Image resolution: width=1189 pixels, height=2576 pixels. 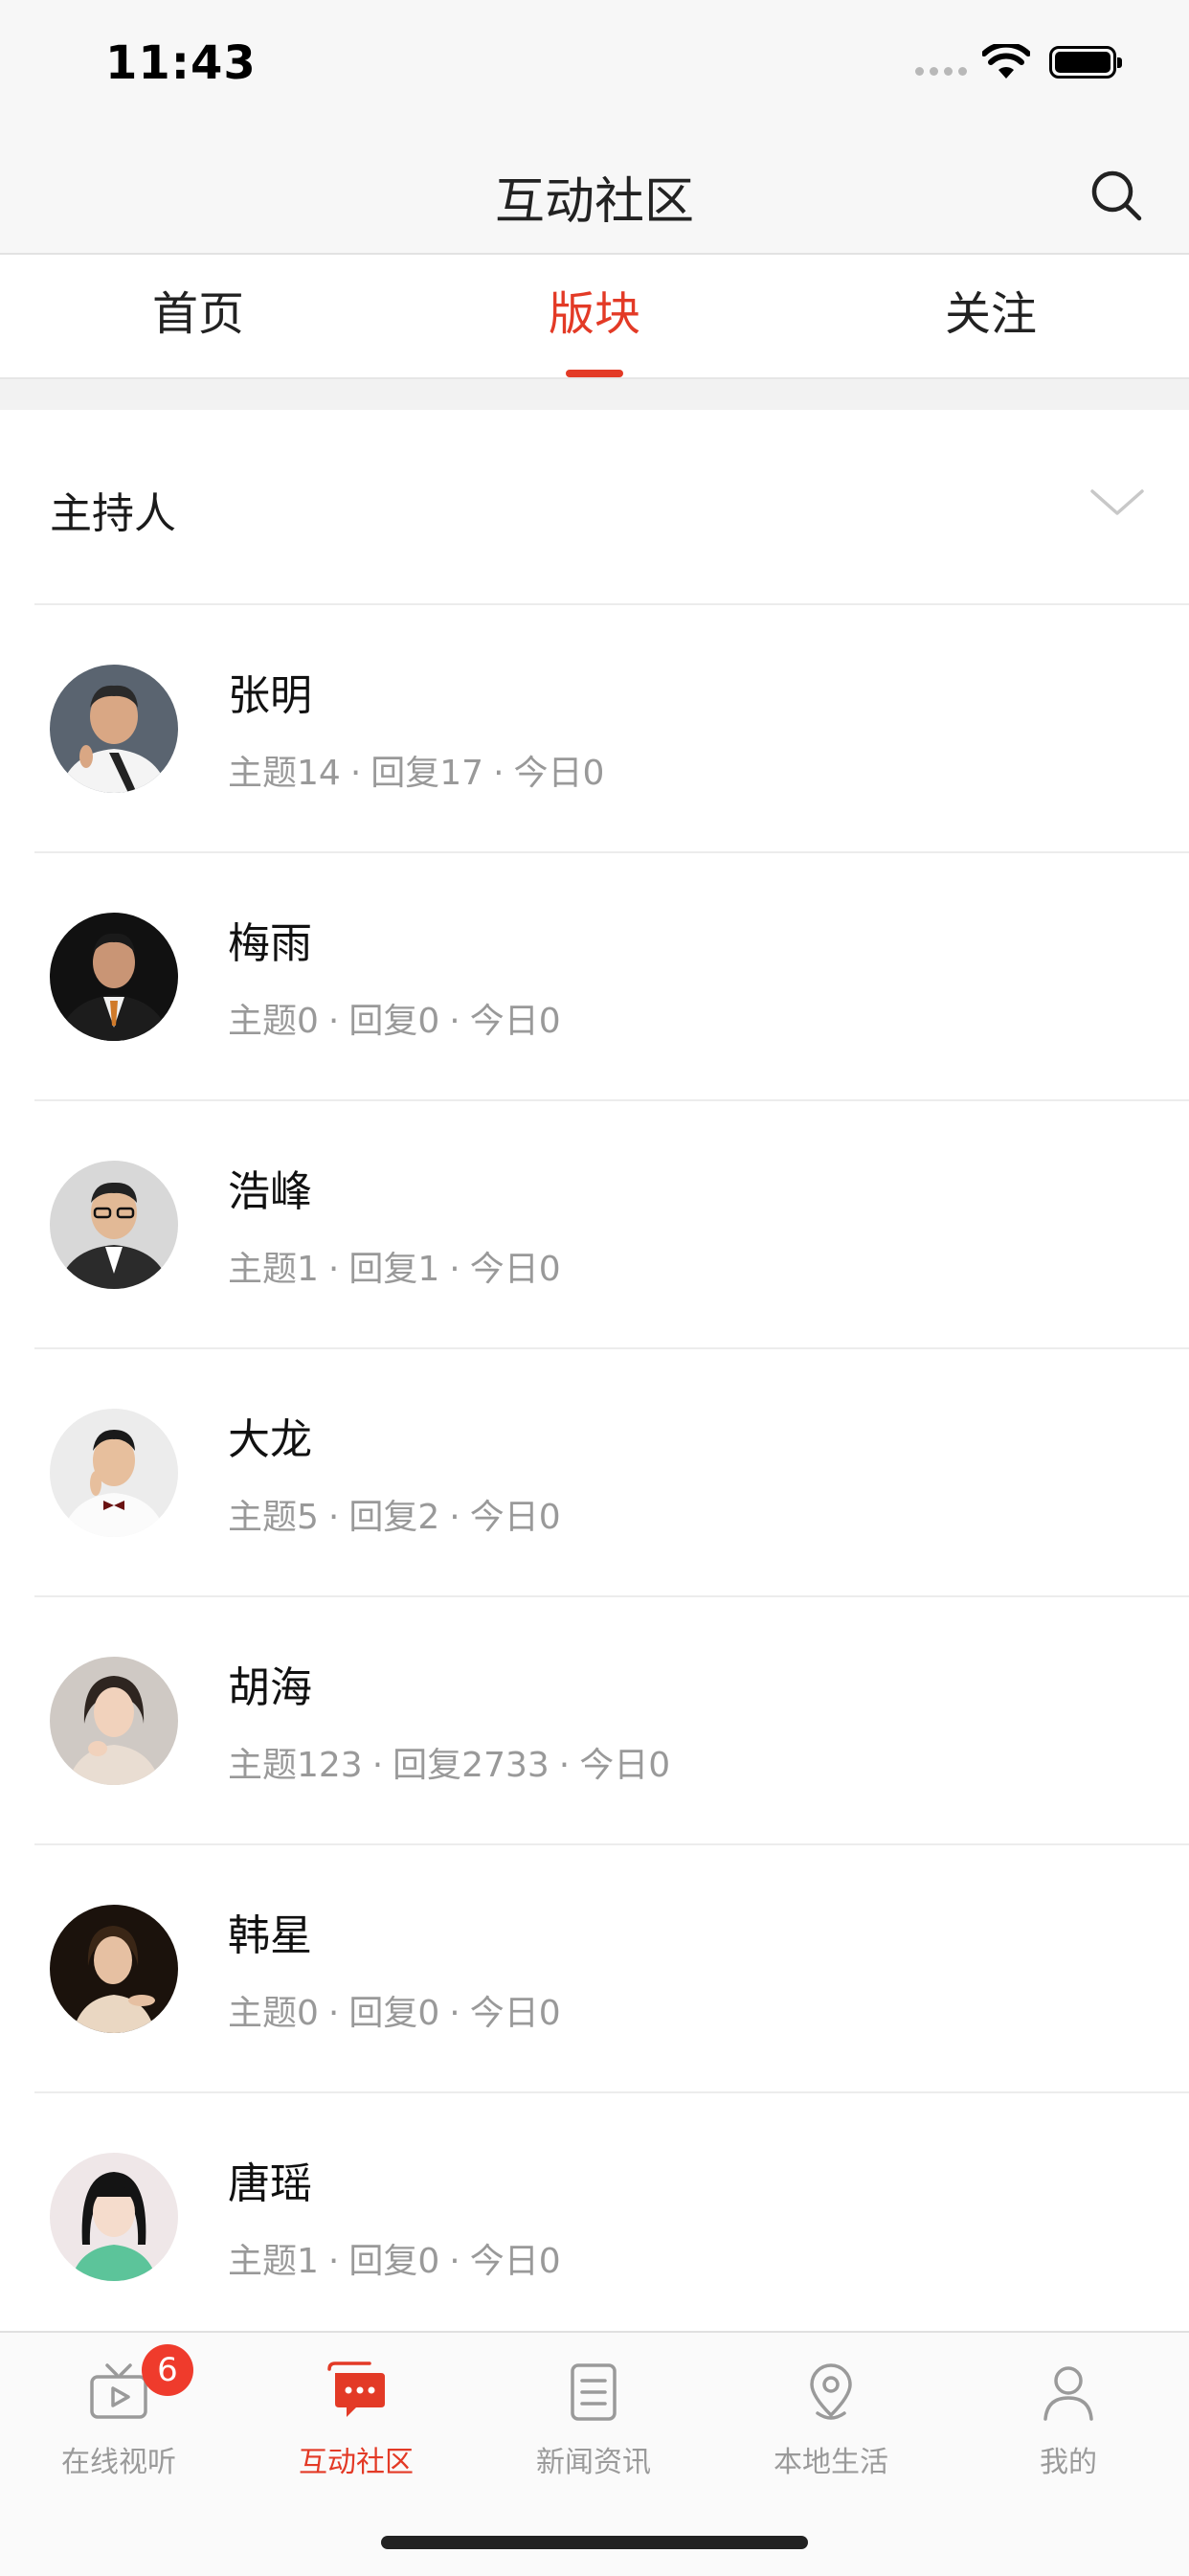 What do you see at coordinates (270, 2183) in the screenshot?
I see `host-name: 唐瑶` at bounding box center [270, 2183].